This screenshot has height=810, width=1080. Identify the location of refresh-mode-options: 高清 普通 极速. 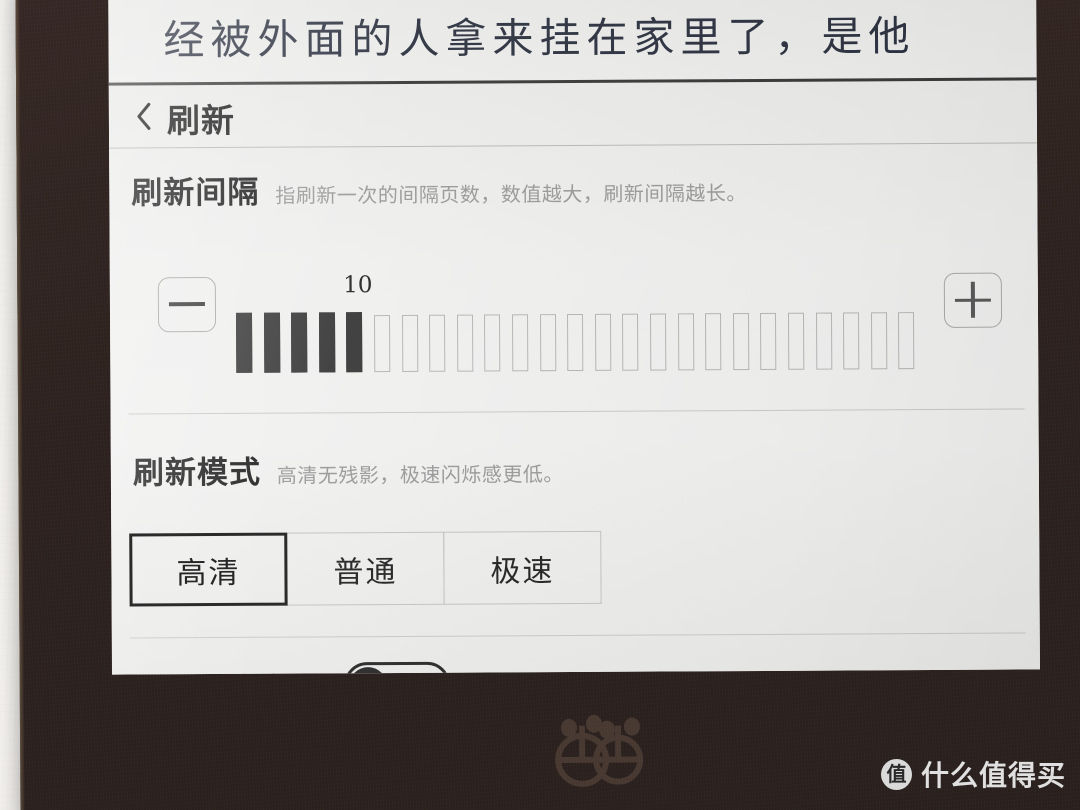
(365, 568).